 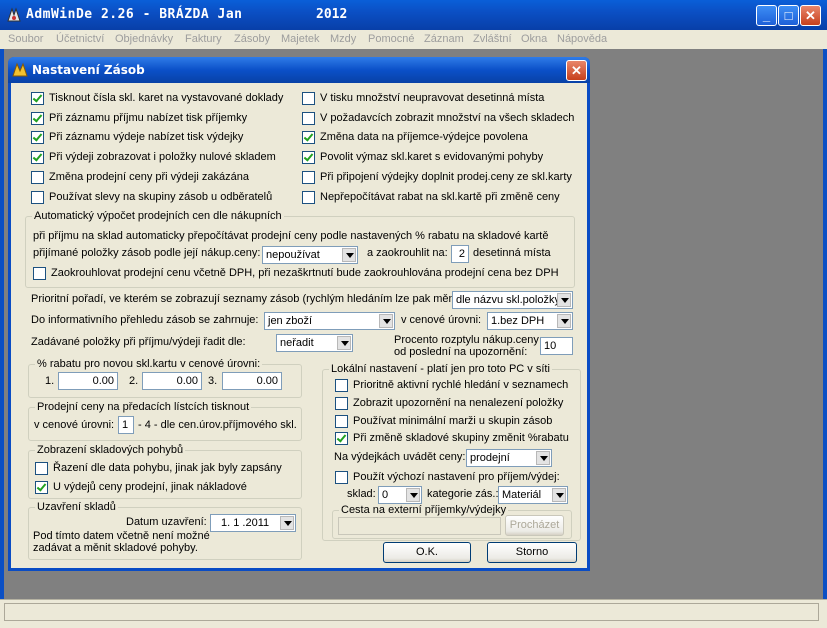 I want to click on rabat-level-2-input: 0.00, so click(x=172, y=381).